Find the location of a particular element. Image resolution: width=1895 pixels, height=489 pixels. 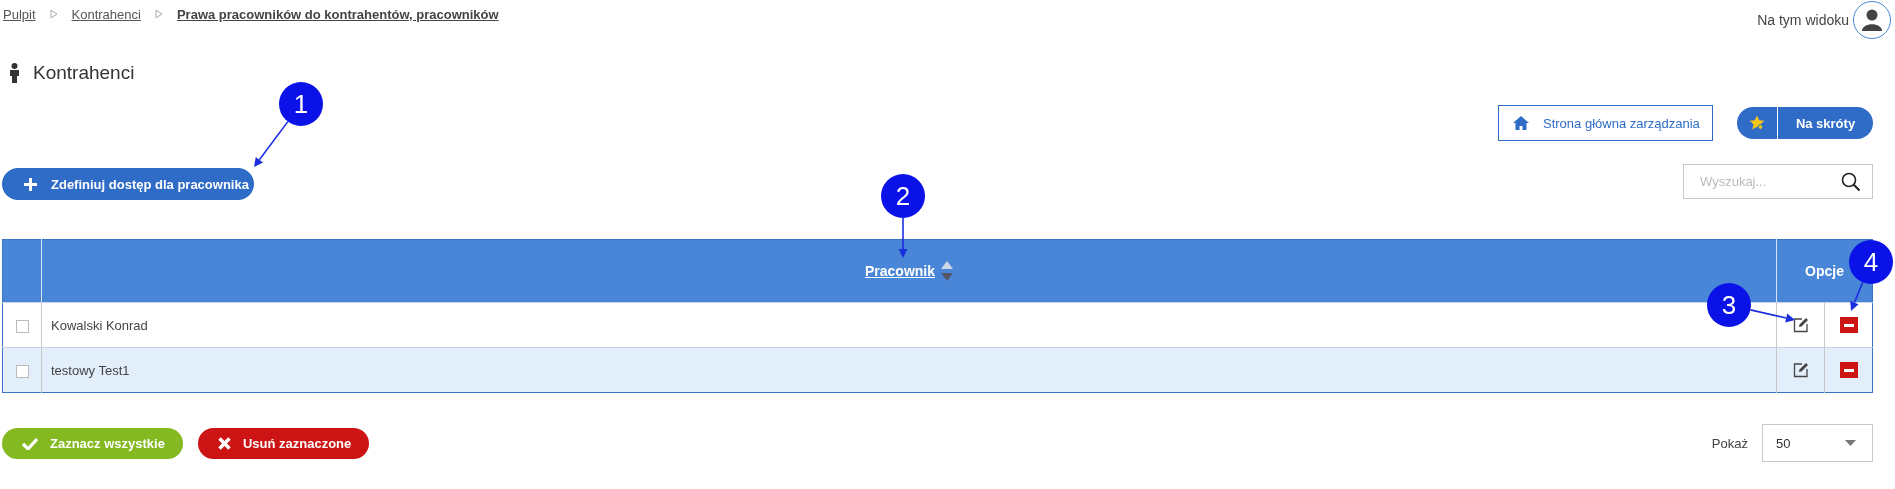

user-icon is located at coordinates (1872, 20).